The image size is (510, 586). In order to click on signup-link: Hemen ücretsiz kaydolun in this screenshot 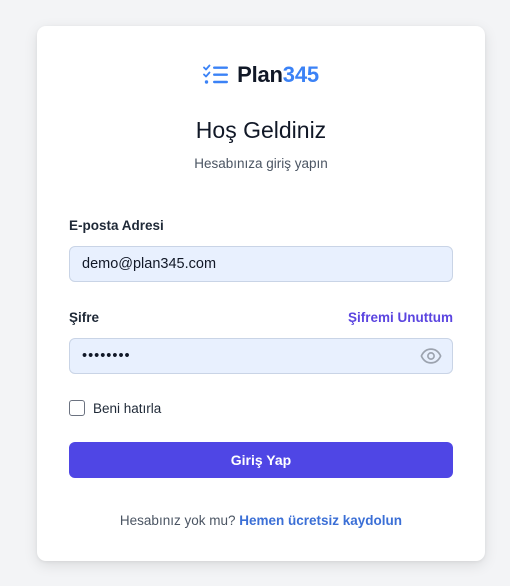, I will do `click(320, 520)`.